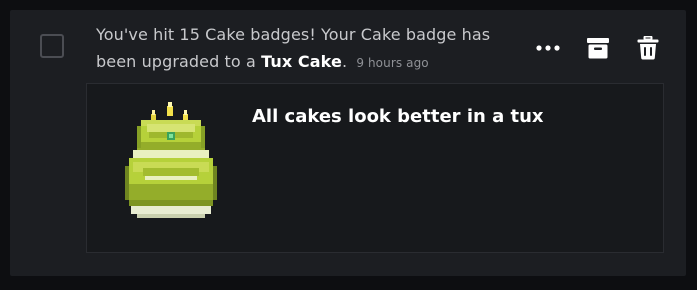 The image size is (697, 290). I want to click on tux-cake-badge-icon, so click(171, 160).